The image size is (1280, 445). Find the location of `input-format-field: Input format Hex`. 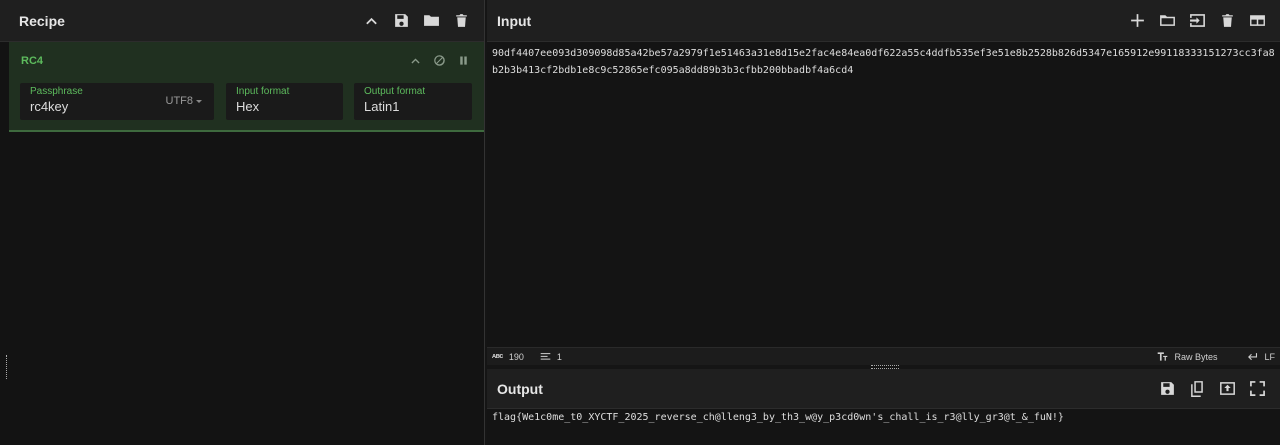

input-format-field: Input format Hex is located at coordinates (284, 101).